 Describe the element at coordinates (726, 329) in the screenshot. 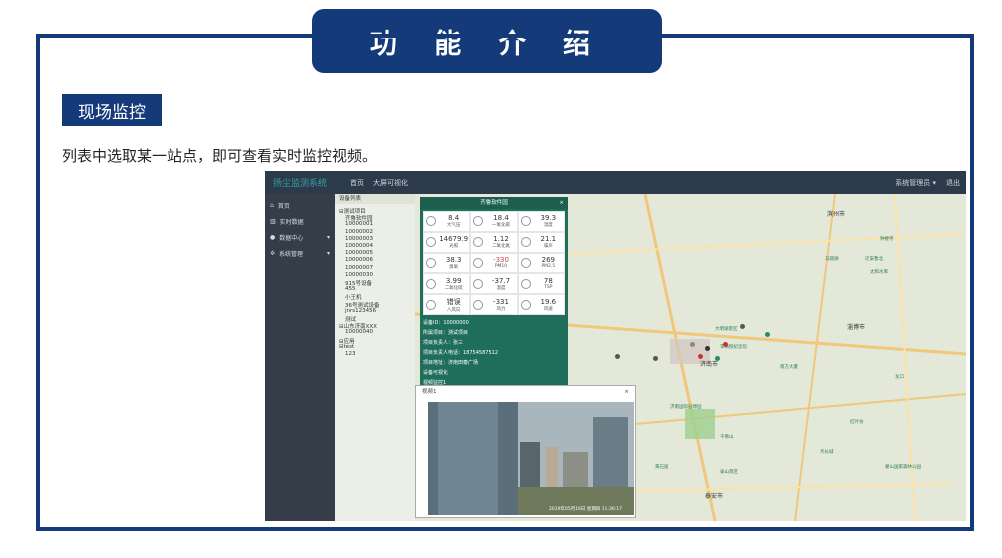

I see `map-poi: 大明湖景区` at that location.